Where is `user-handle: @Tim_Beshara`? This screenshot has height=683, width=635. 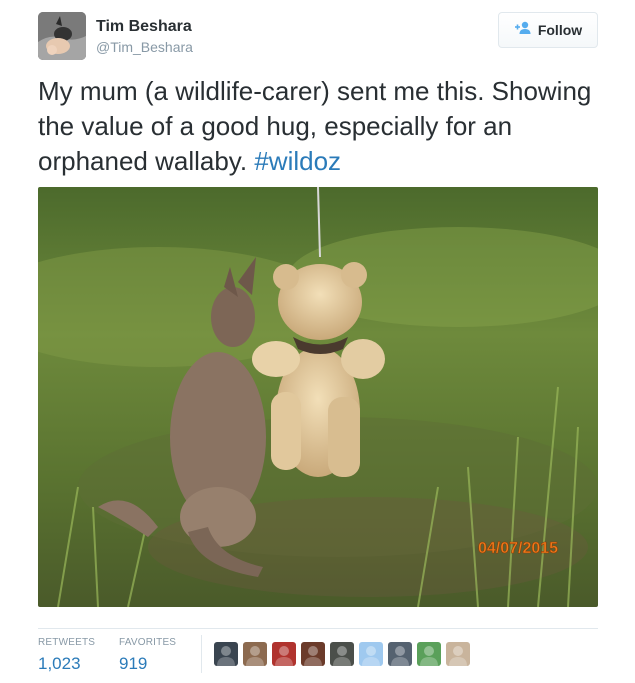 user-handle: @Tim_Beshara is located at coordinates (144, 47).